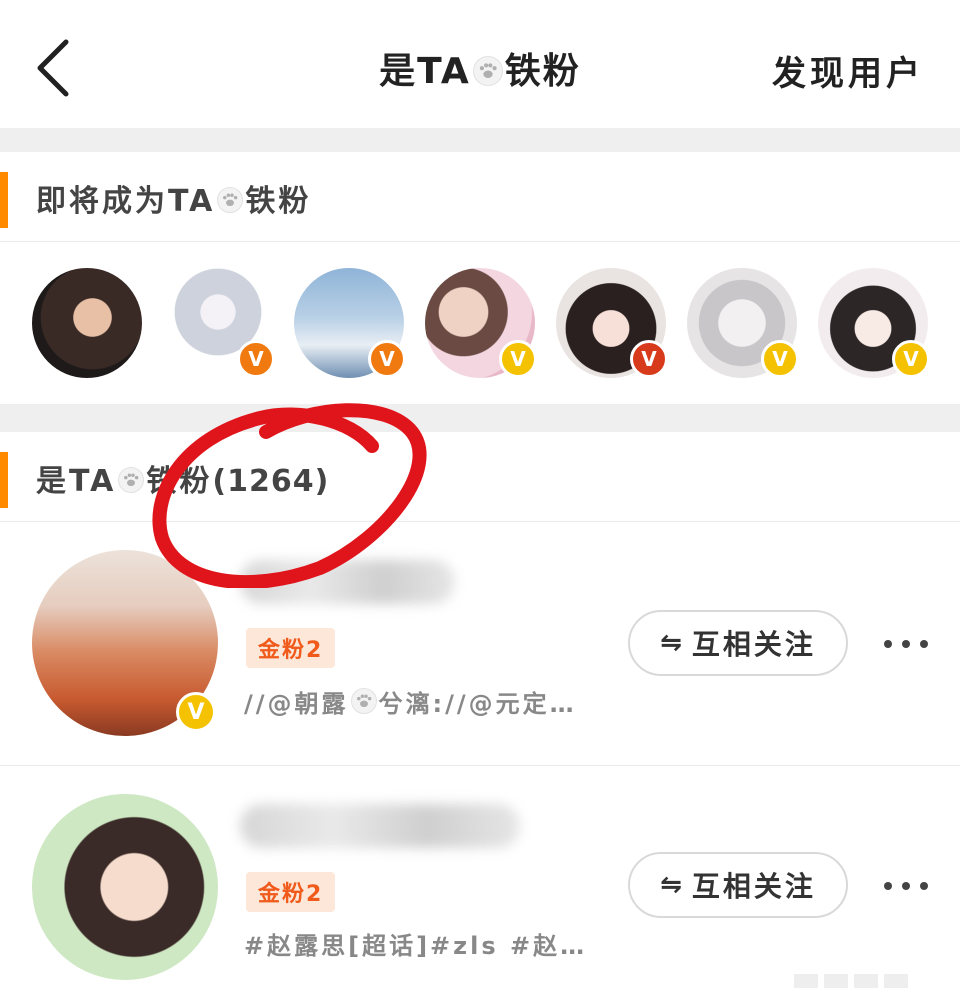 Image resolution: width=960 pixels, height=1006 pixels. I want to click on top-navigation-bar: 是TA 铁粉 发现用户, so click(480, 64).